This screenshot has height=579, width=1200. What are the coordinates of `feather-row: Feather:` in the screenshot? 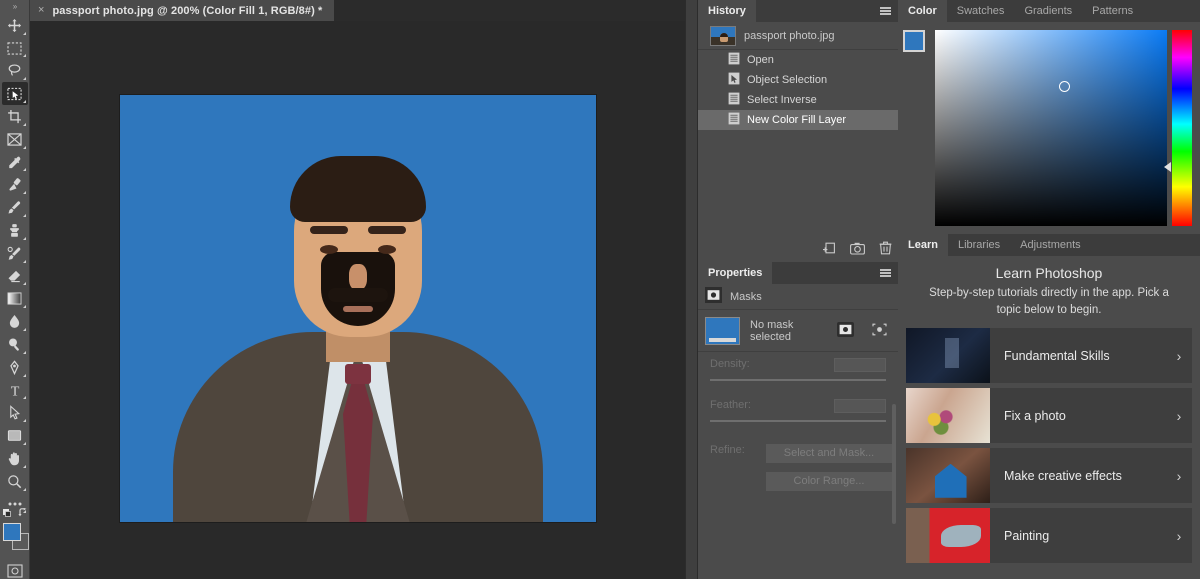 It's located at (798, 401).